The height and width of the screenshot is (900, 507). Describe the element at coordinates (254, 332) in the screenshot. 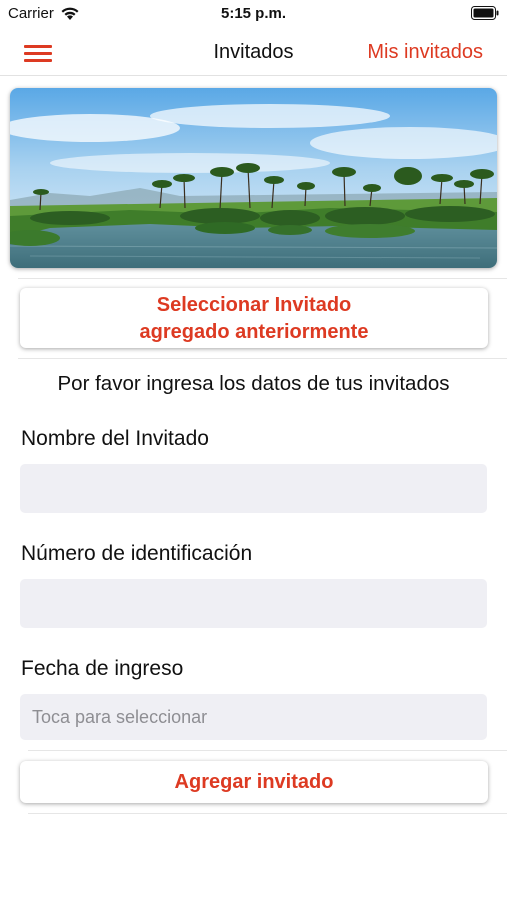

I see `select-button-line2: agregado anteriormente` at that location.